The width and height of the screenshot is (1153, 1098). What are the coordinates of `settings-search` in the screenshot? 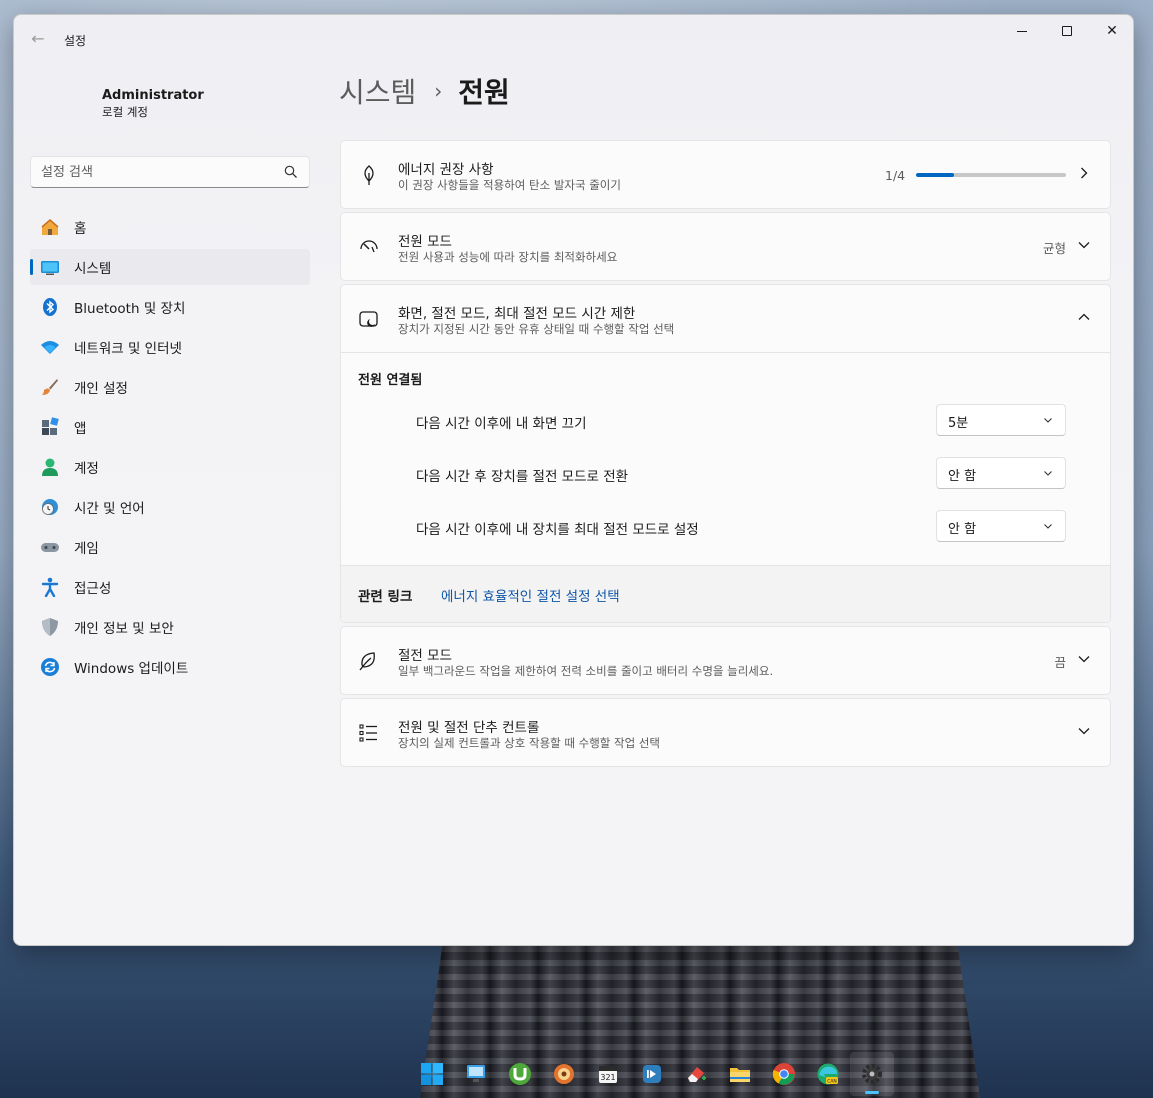 It's located at (170, 172).